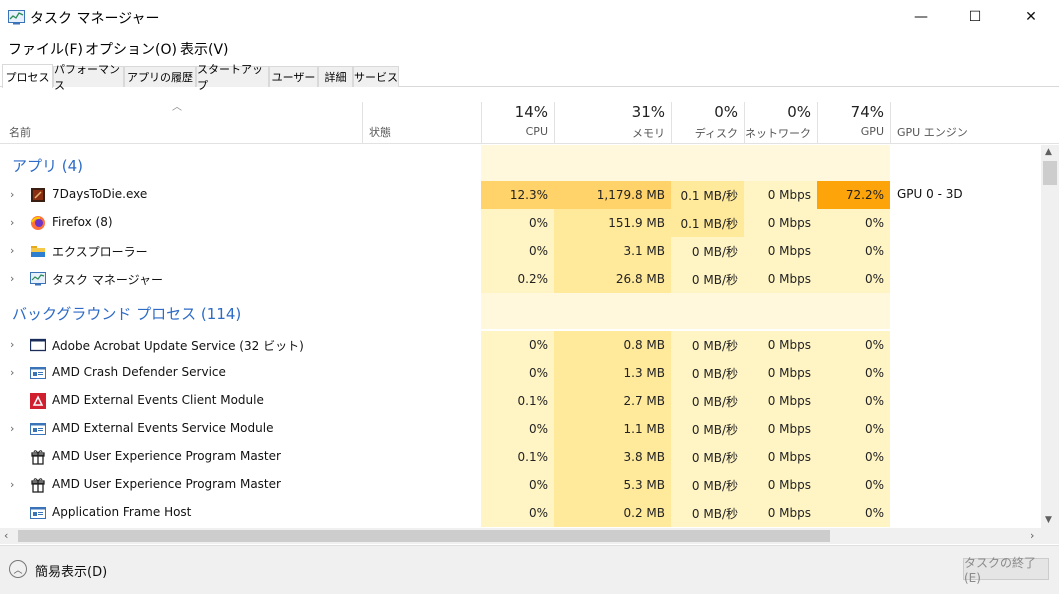 This screenshot has width=1059, height=594. What do you see at coordinates (610, 133) in the screenshot?
I see `column-memory: メモリ` at bounding box center [610, 133].